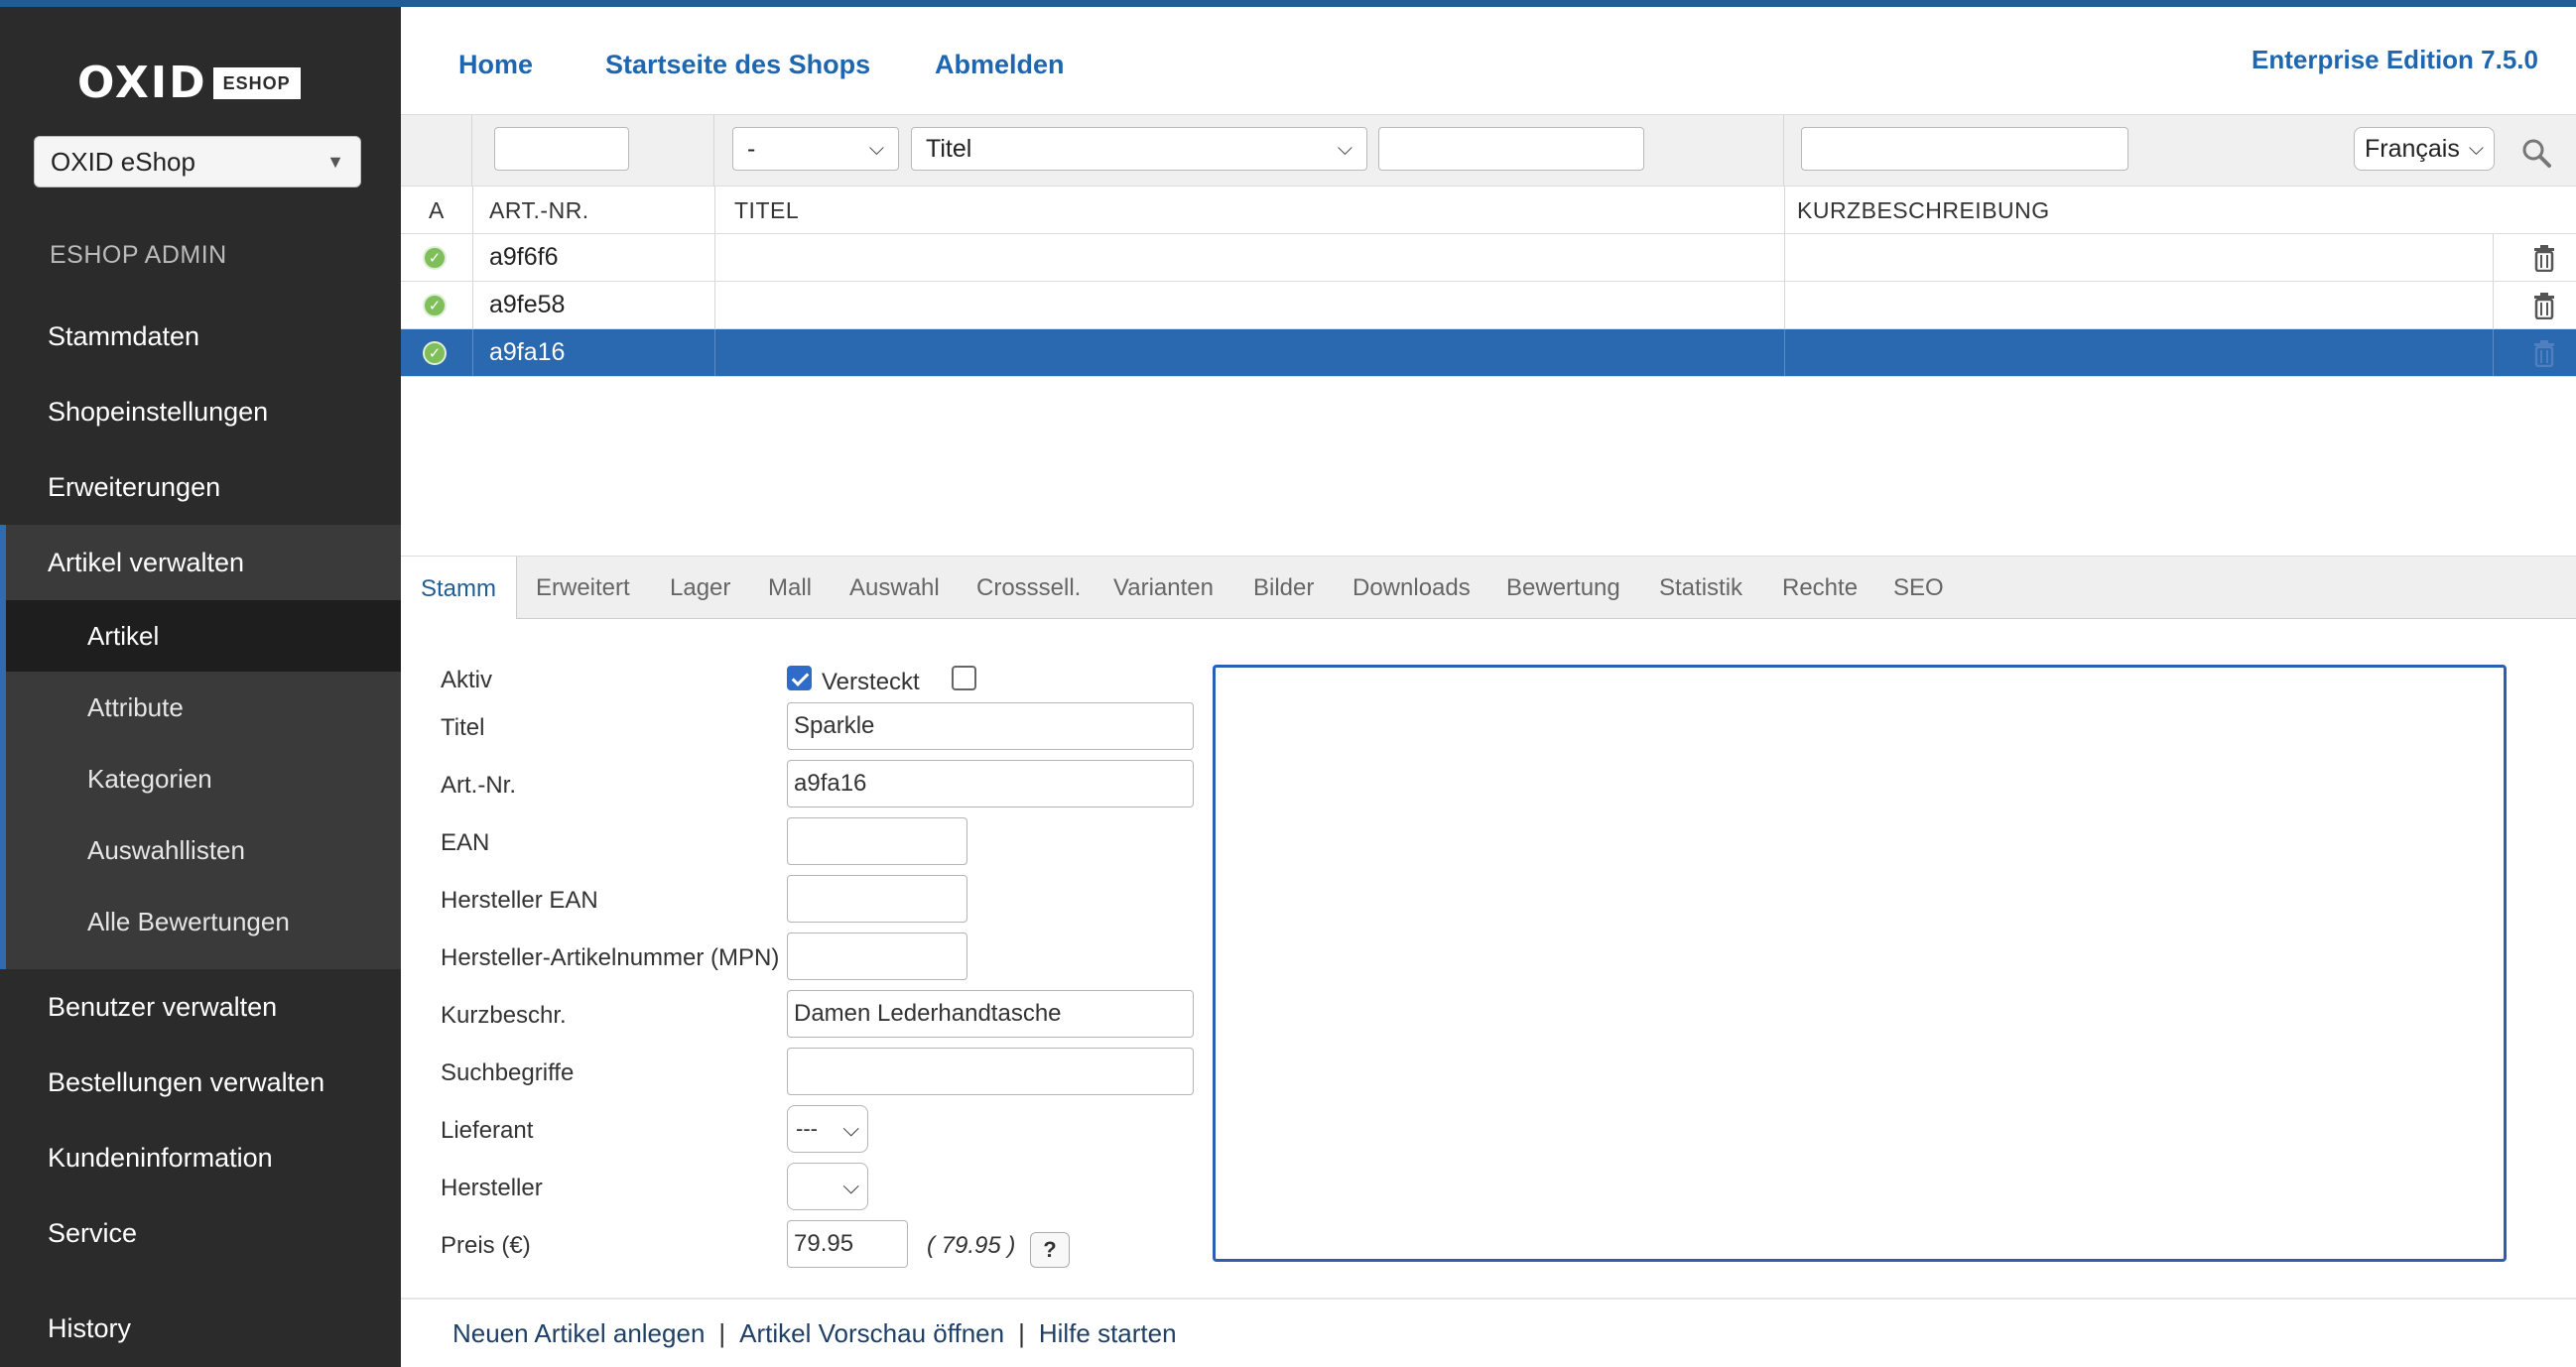  What do you see at coordinates (991, 784) in the screenshot?
I see `artnr-input: a9fa16` at bounding box center [991, 784].